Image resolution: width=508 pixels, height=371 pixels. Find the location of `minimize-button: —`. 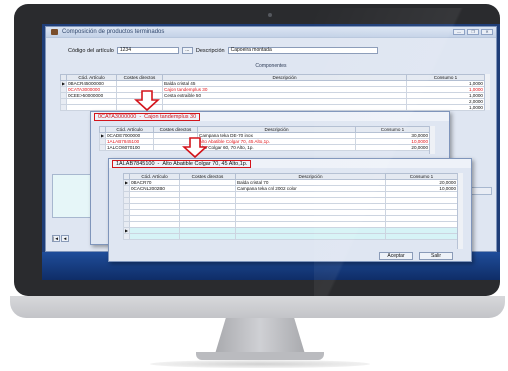

minimize-button: — is located at coordinates (459, 32).